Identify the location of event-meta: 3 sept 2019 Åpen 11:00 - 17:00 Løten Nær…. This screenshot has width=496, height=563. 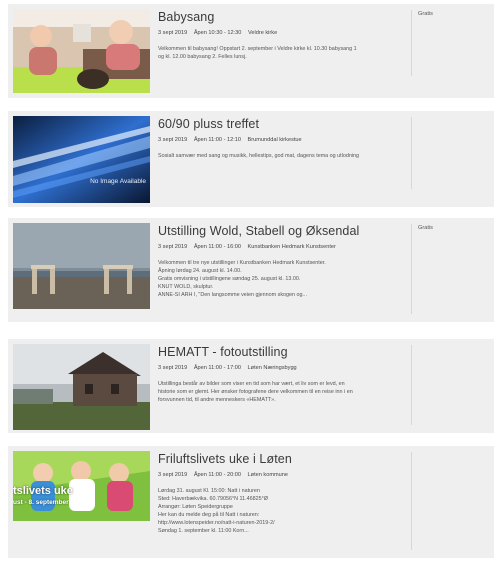
(280, 368).